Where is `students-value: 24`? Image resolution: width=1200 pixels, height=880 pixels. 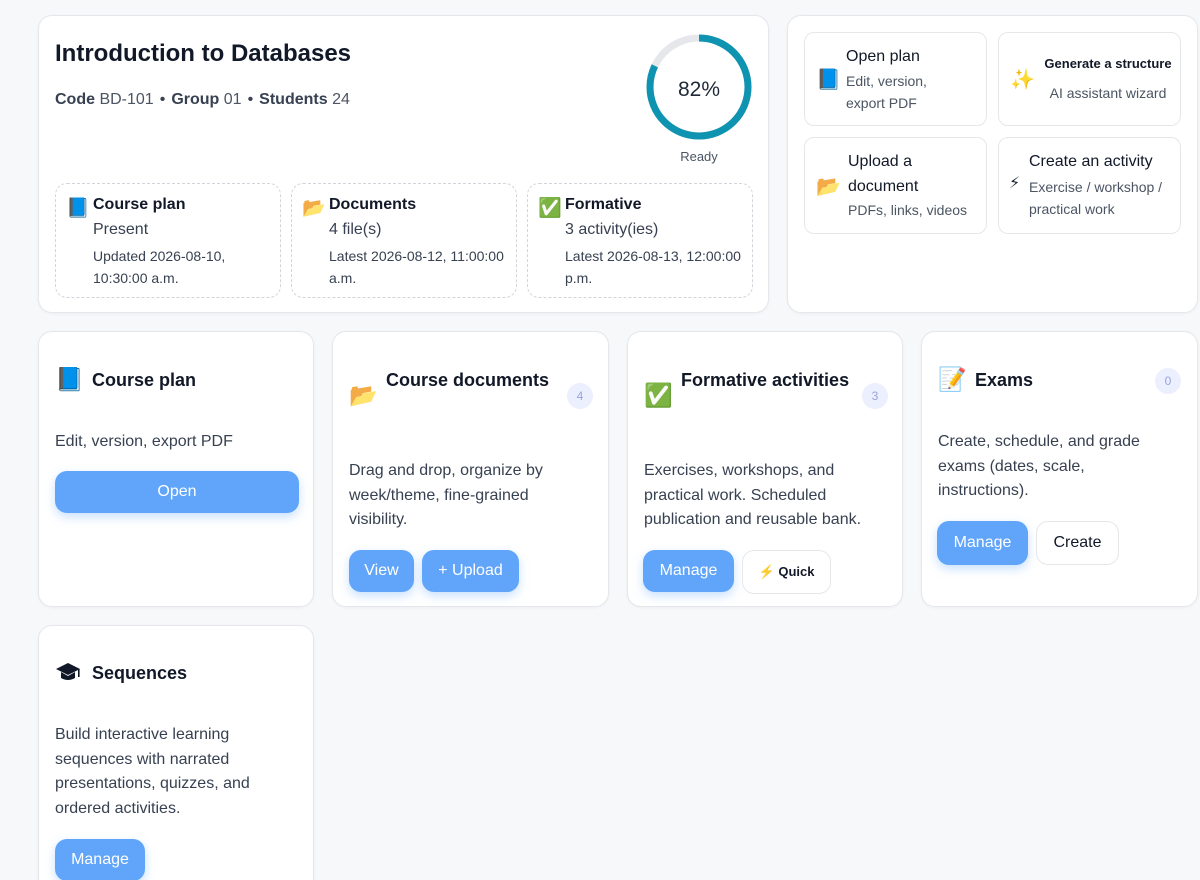
students-value: 24 is located at coordinates (341, 99).